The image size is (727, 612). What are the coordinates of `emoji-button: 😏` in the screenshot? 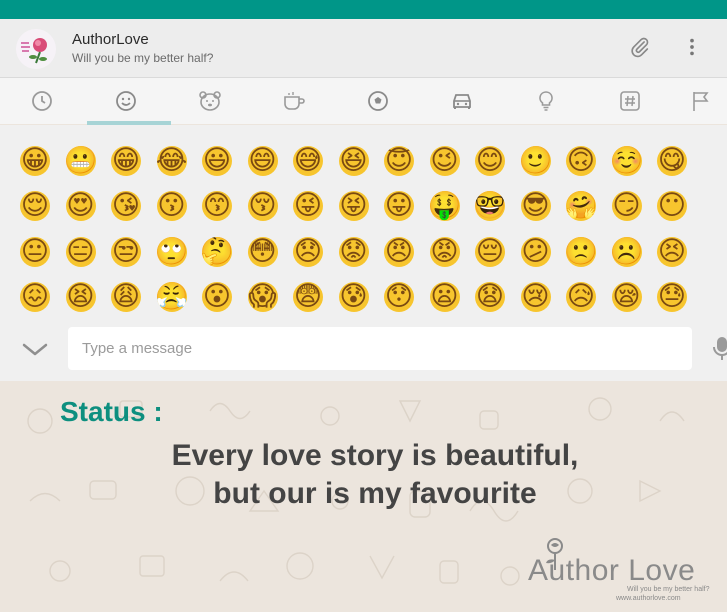 It's located at (634, 207).